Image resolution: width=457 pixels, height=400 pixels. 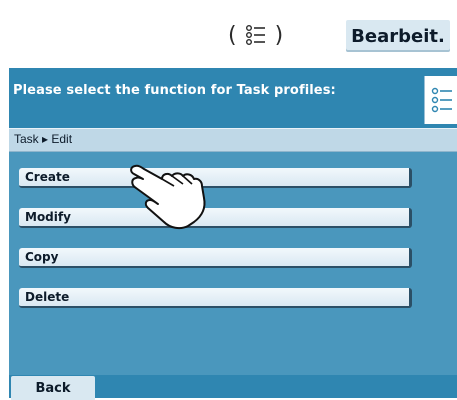 I want to click on delete-button-label: Delete, so click(x=47, y=297).